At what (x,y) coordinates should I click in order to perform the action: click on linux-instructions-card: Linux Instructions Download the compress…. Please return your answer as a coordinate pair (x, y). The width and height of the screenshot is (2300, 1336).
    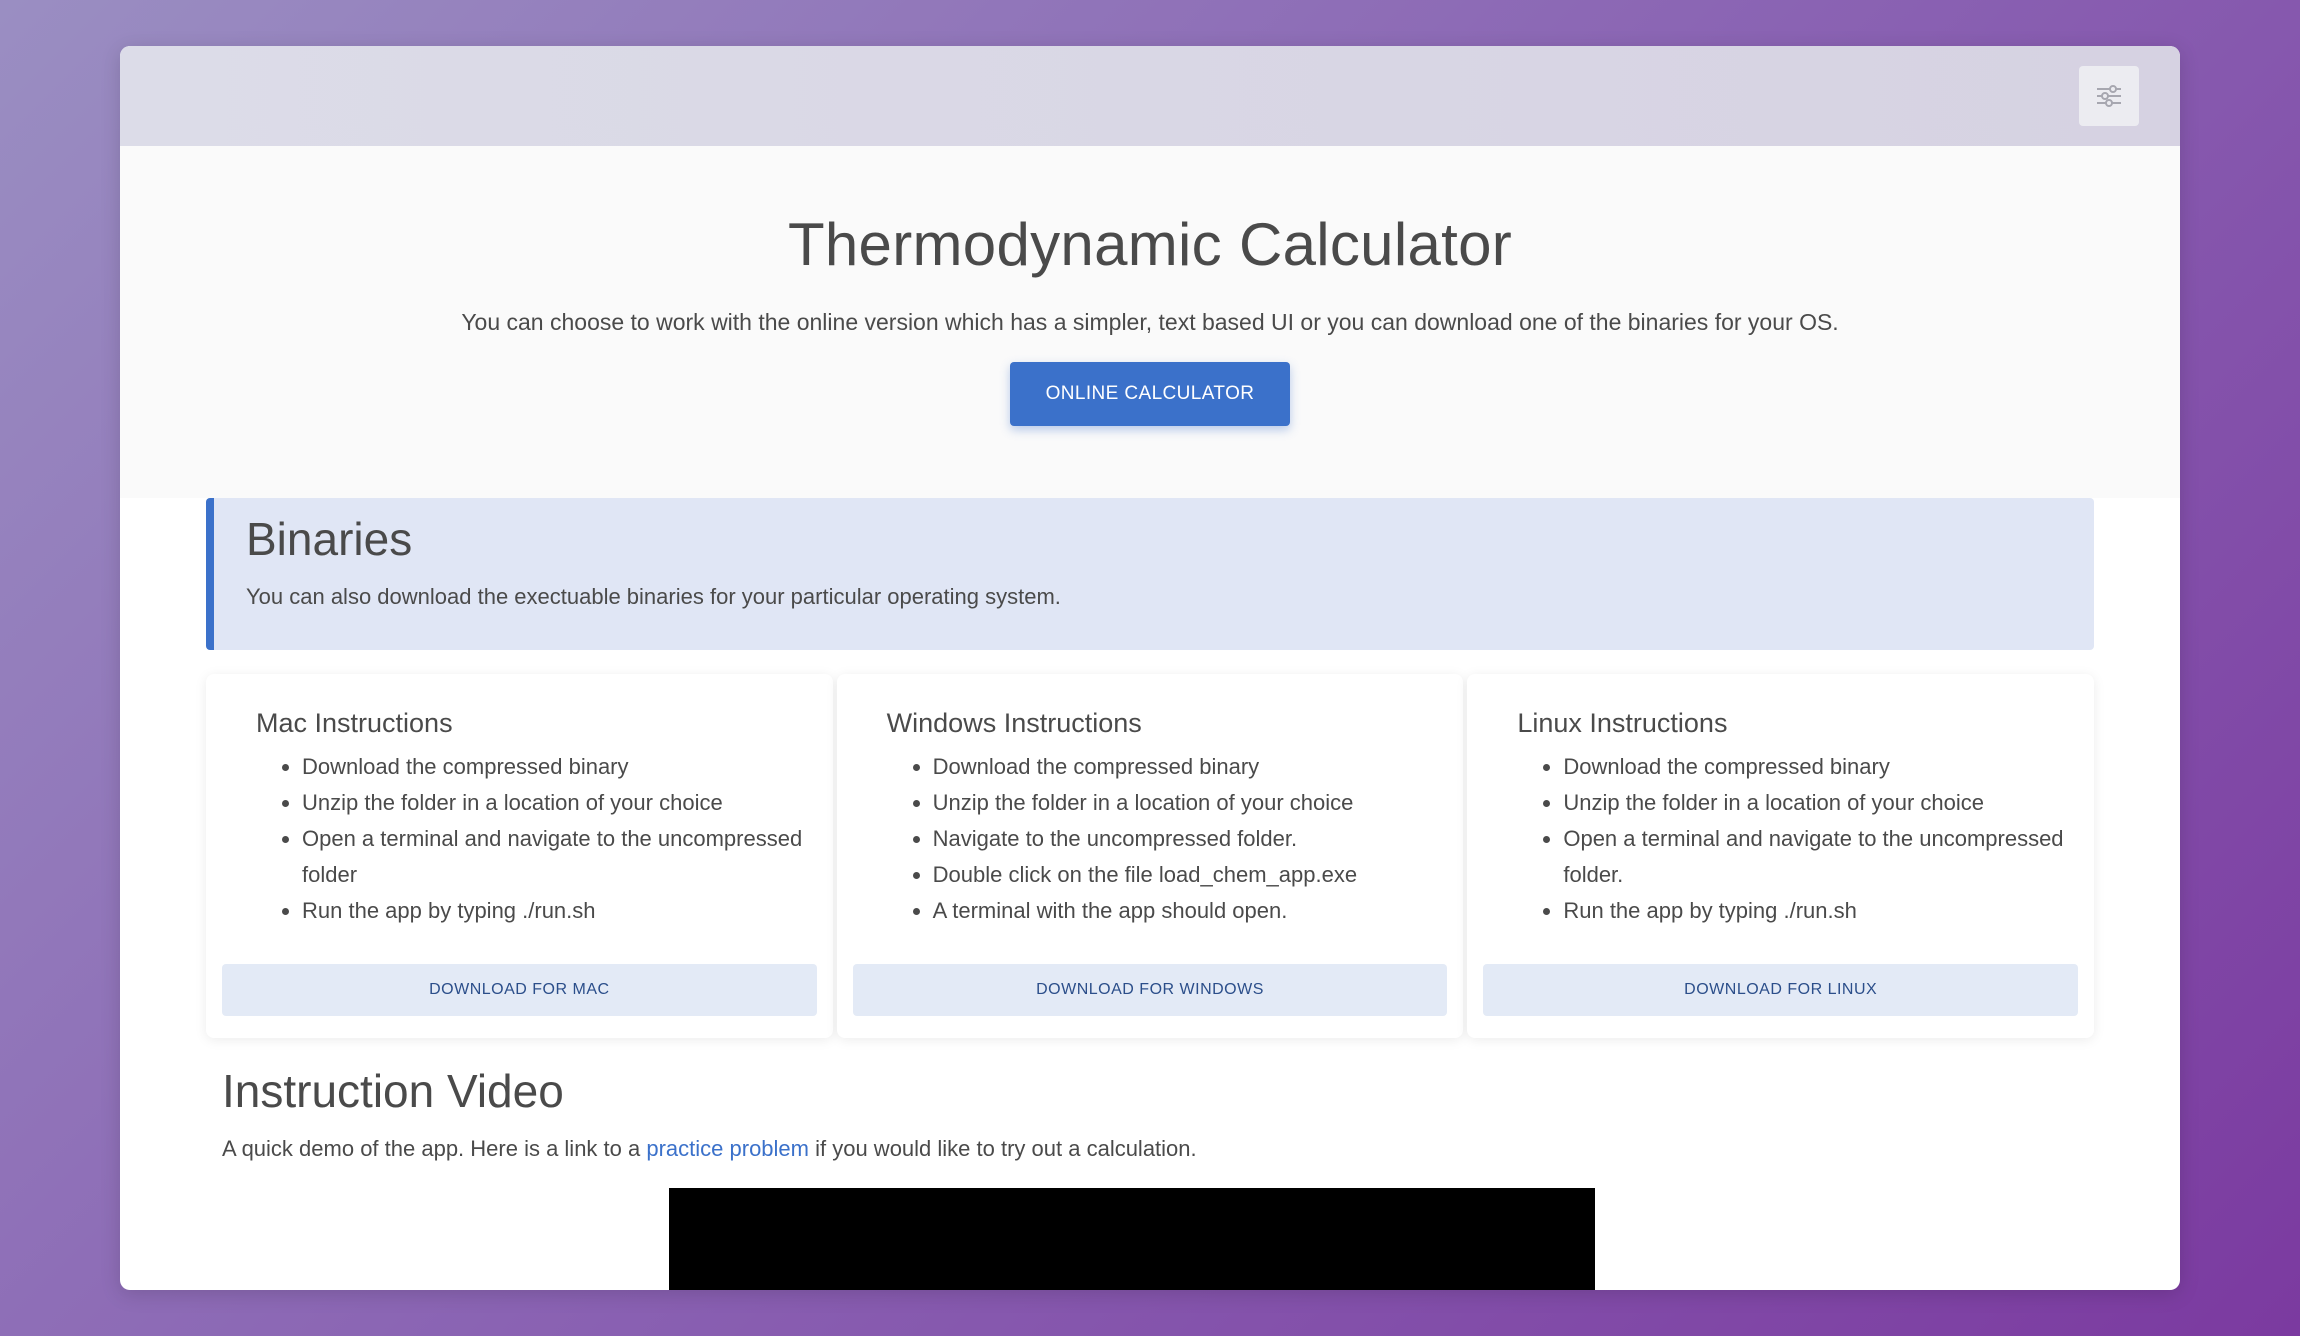
    Looking at the image, I should click on (1781, 856).